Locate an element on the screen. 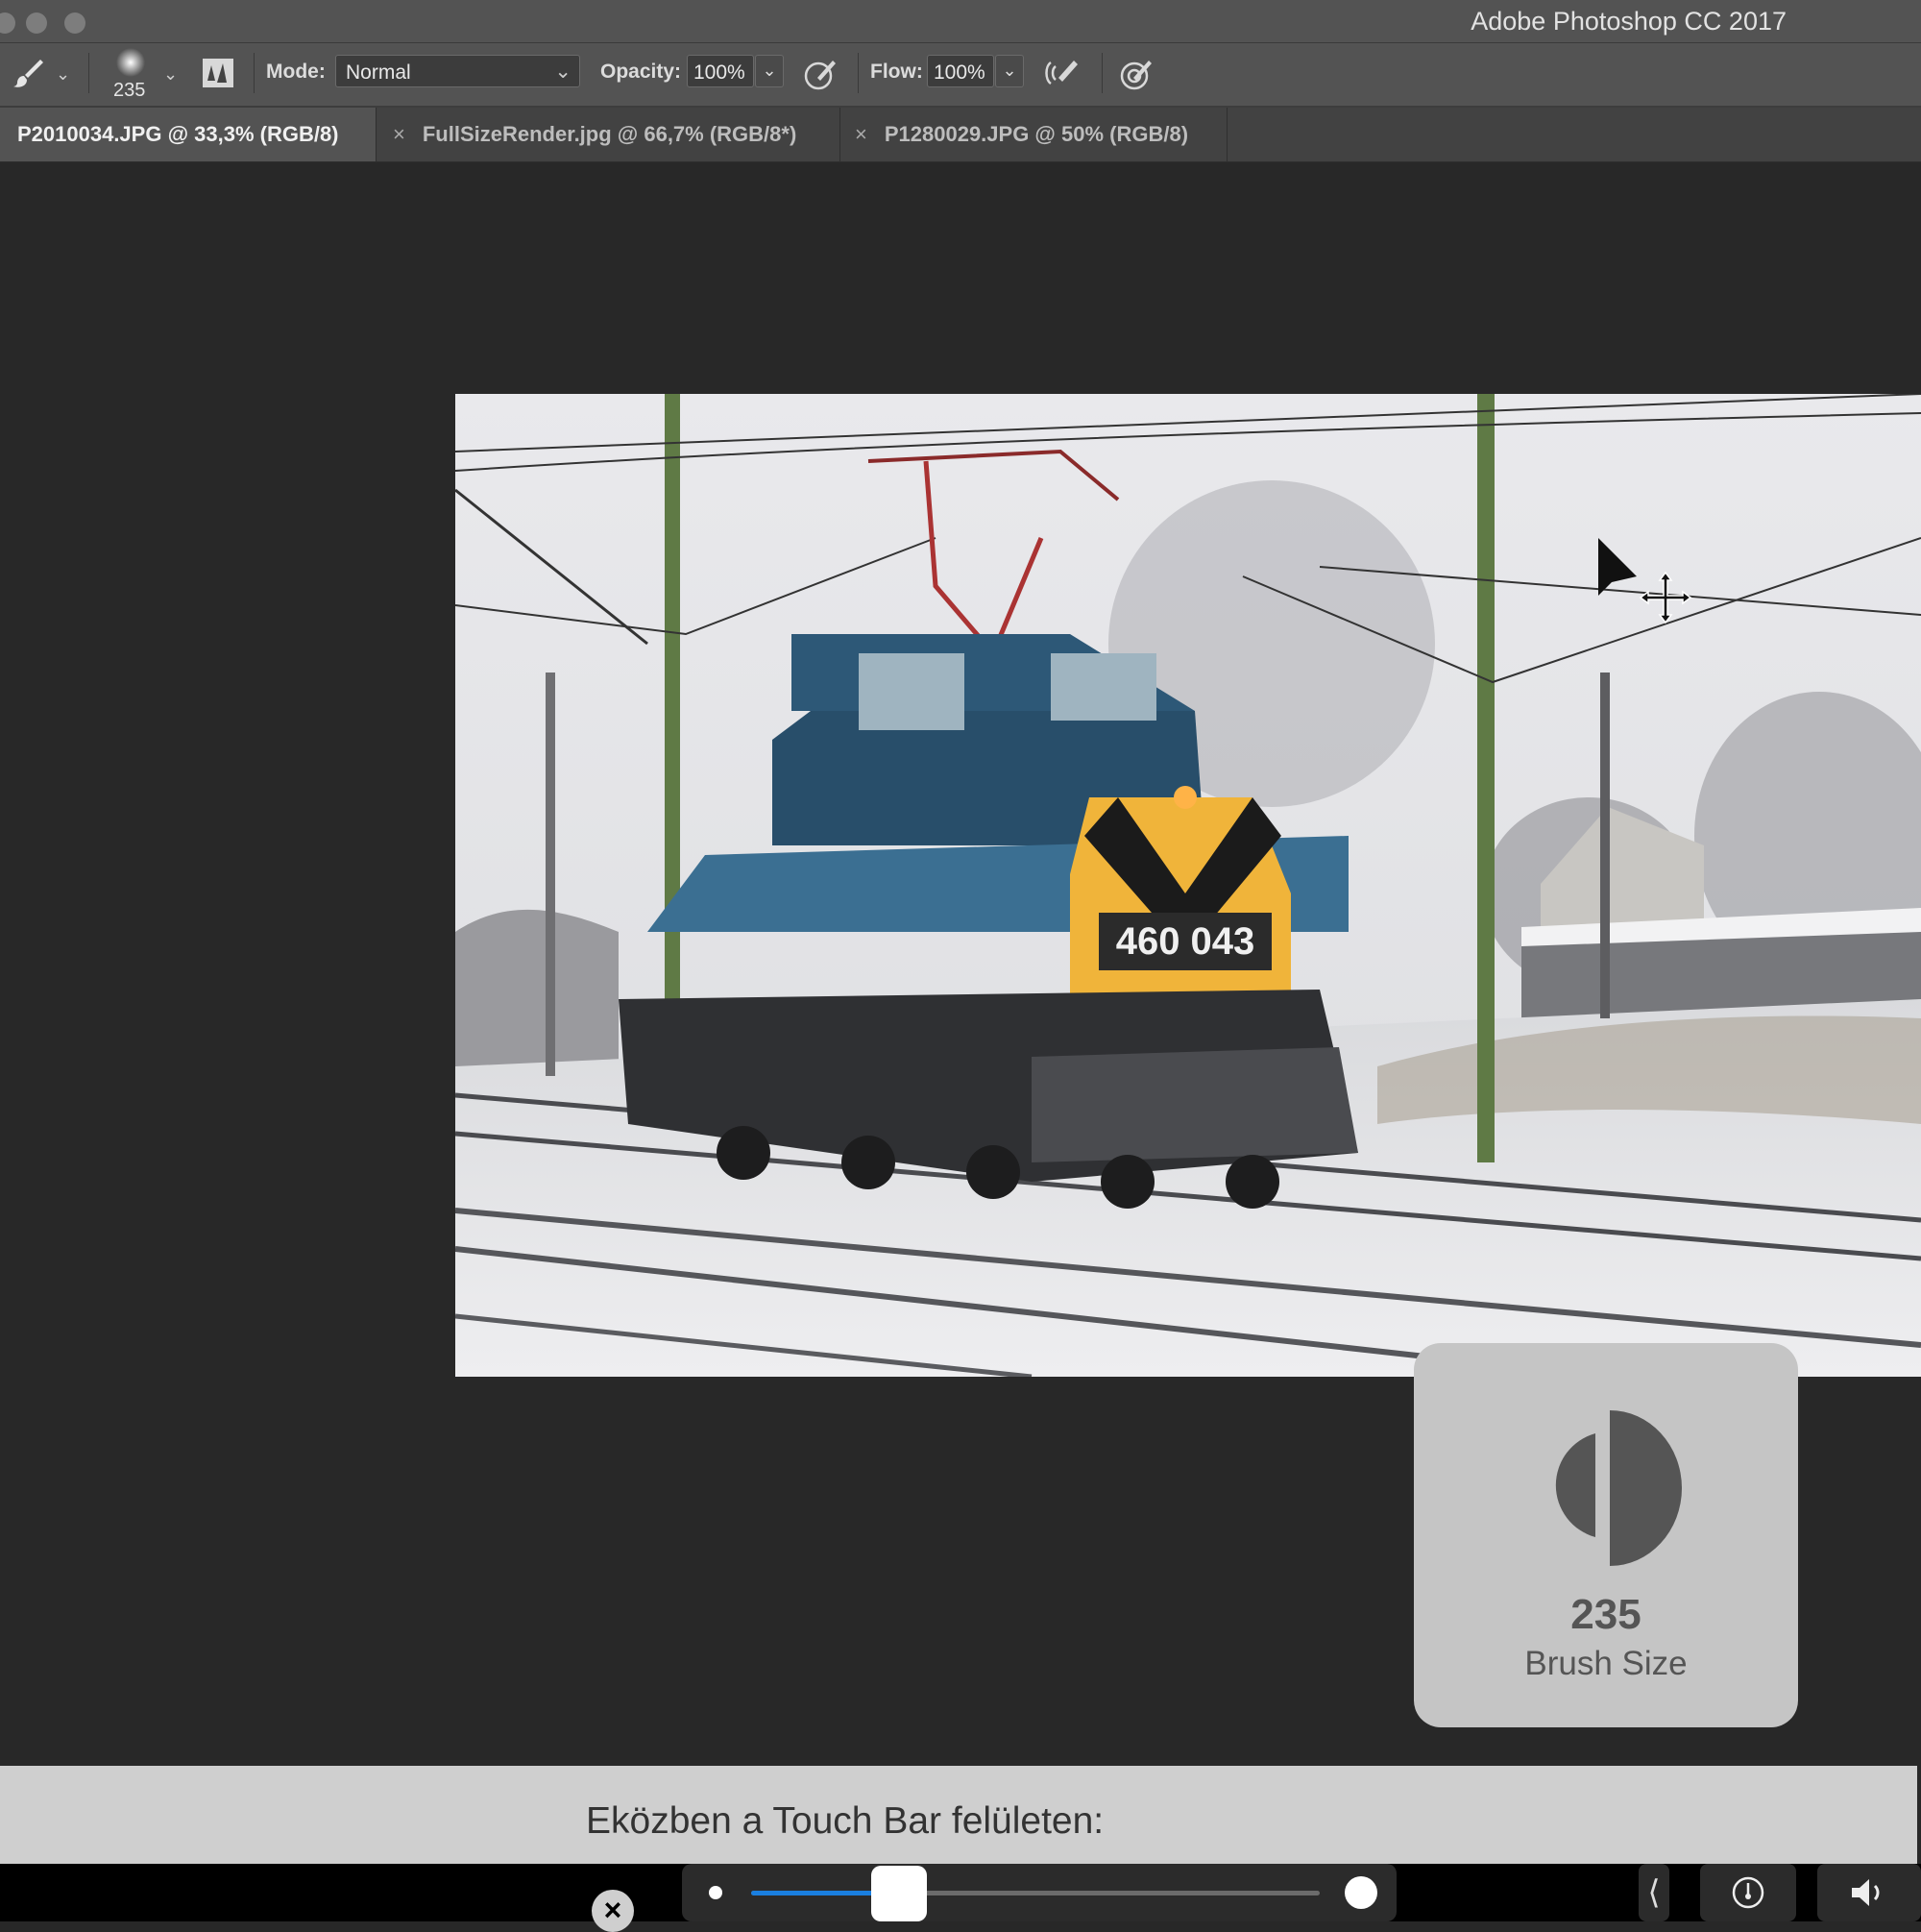 This screenshot has width=1921, height=1932. flow-label: Flow: is located at coordinates (897, 72).